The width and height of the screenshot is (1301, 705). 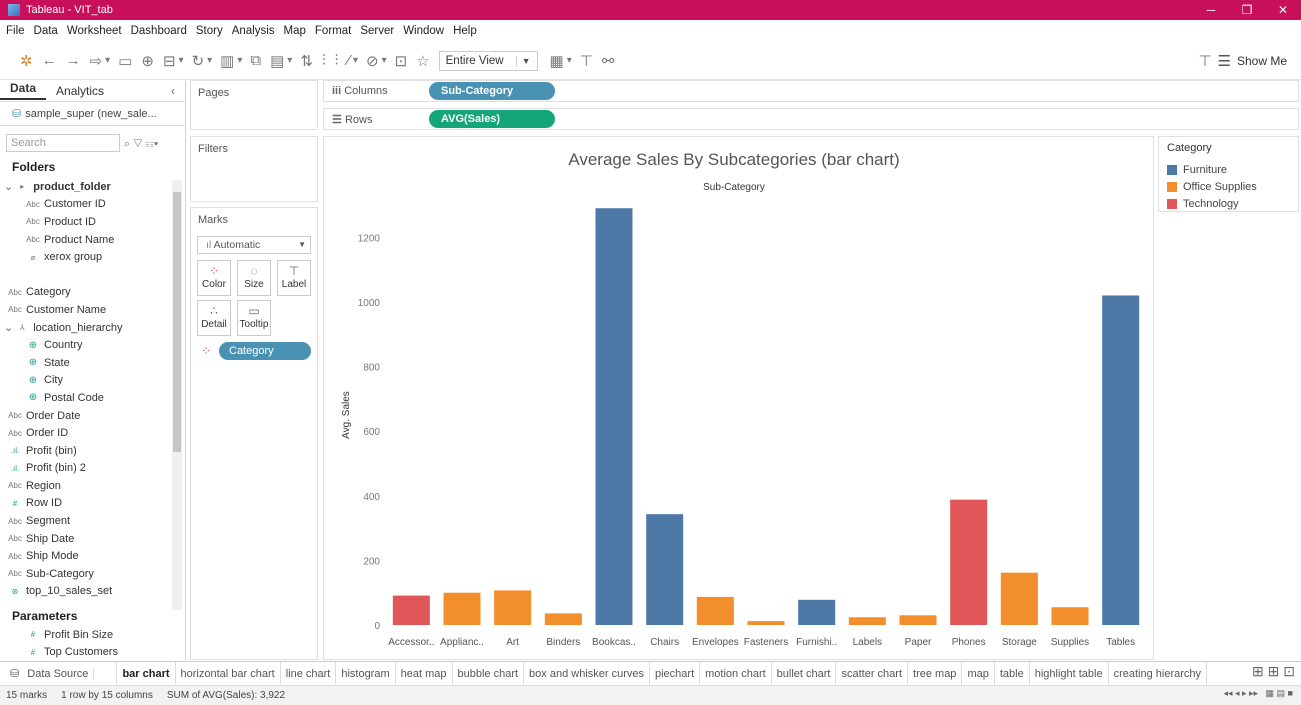 I want to click on sheet-tab: creating hierarchy, so click(x=1158, y=673).